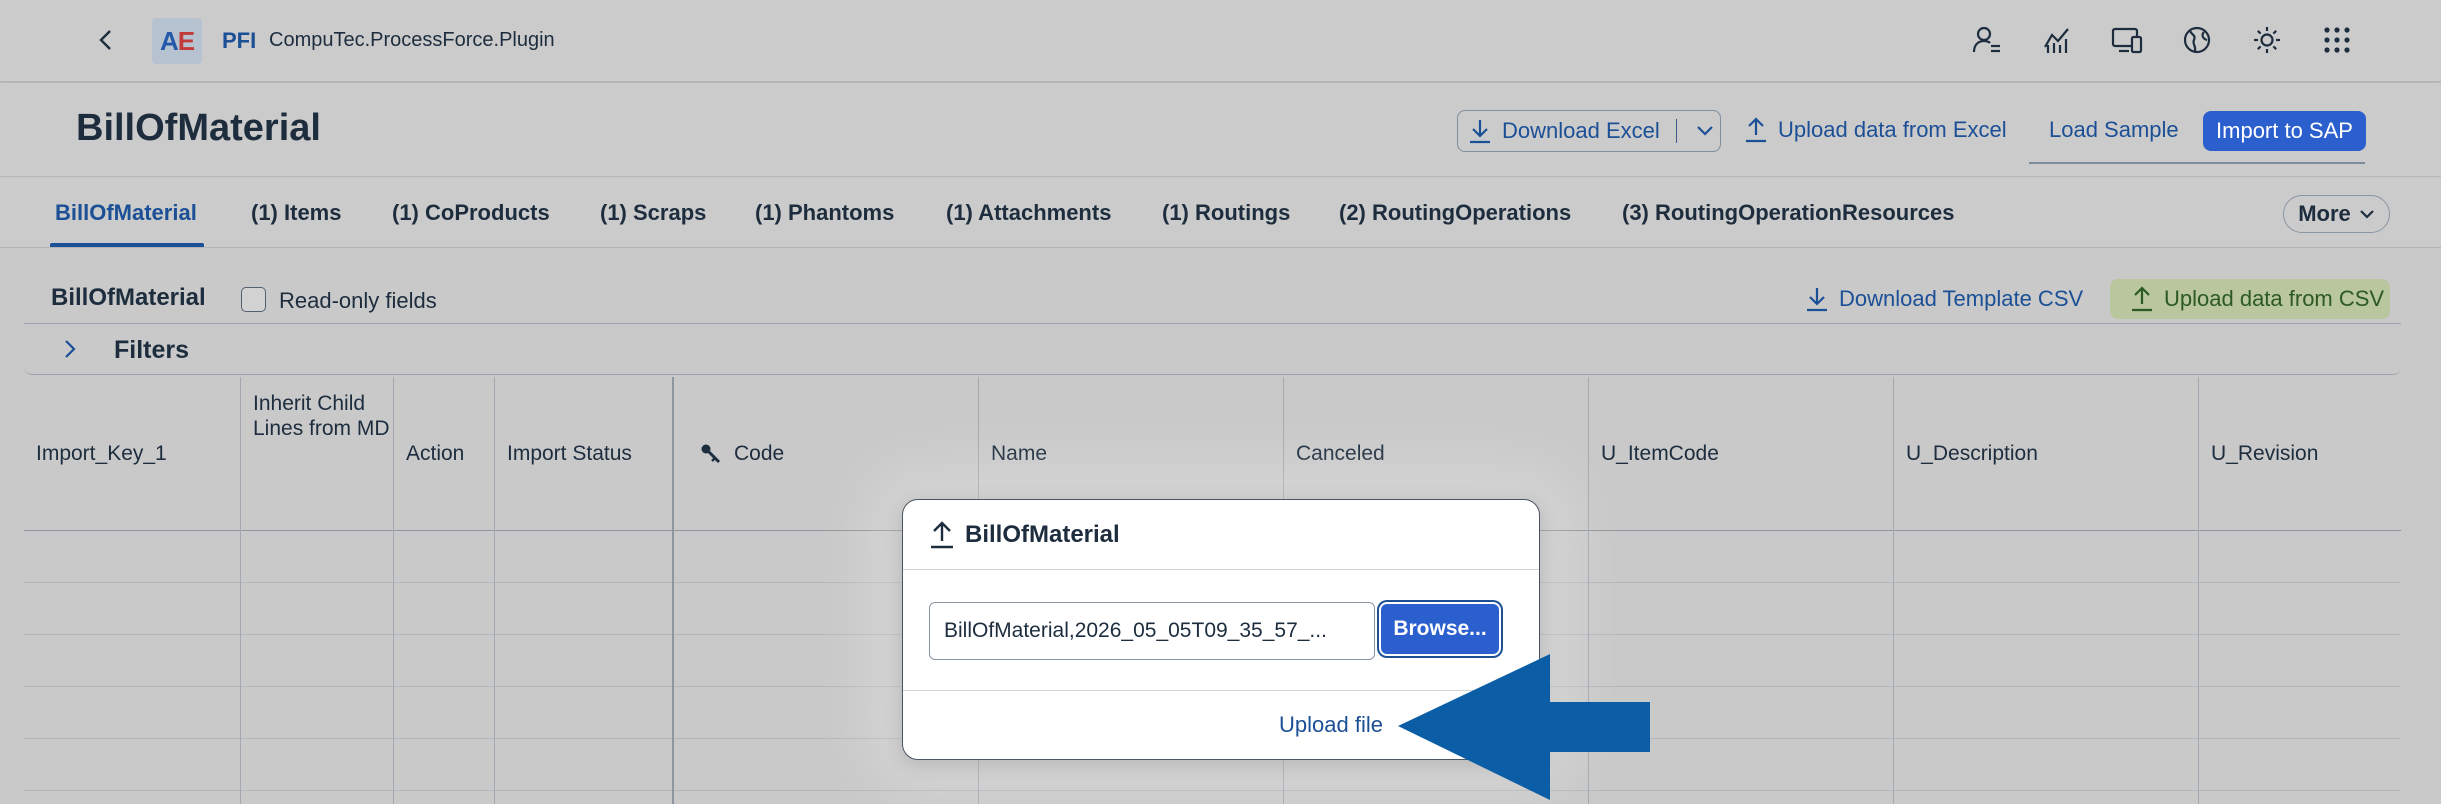 This screenshot has width=2441, height=804. What do you see at coordinates (152, 350) in the screenshot?
I see `filters-label: Filters` at bounding box center [152, 350].